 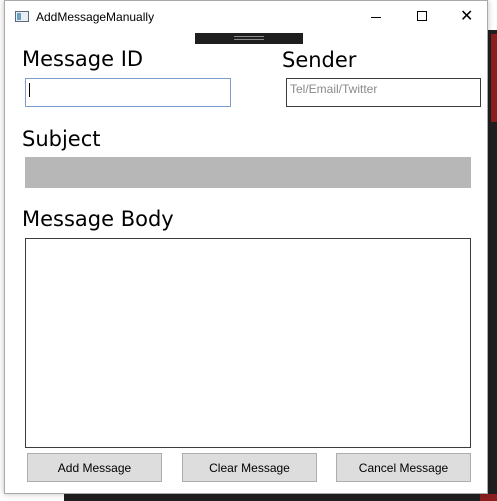 What do you see at coordinates (403, 467) in the screenshot?
I see `cancel-message-button: Cancel Message` at bounding box center [403, 467].